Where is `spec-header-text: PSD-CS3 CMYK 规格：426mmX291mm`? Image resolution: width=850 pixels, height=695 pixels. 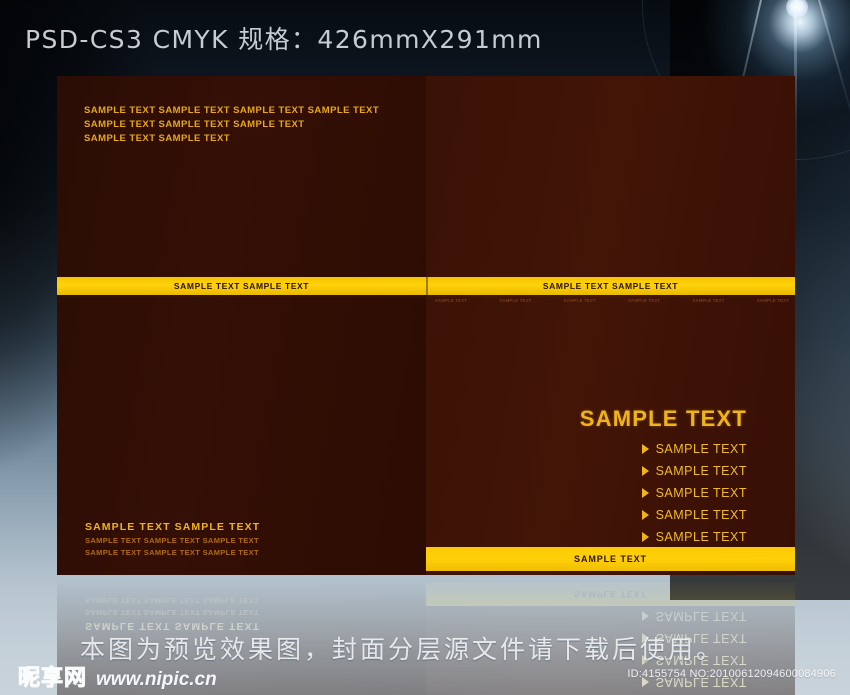
spec-header-text: PSD-CS3 CMYK 规格：426mmX291mm is located at coordinates (284, 39).